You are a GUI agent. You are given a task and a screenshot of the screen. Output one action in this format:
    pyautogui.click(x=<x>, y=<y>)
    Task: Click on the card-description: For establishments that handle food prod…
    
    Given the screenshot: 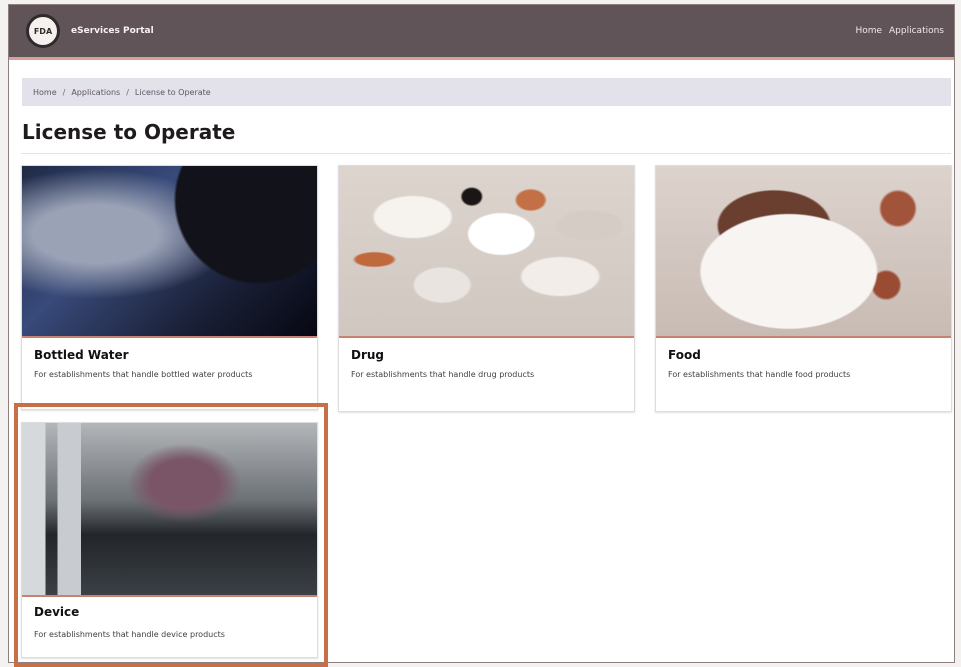 What is the action you would take?
    pyautogui.click(x=759, y=374)
    